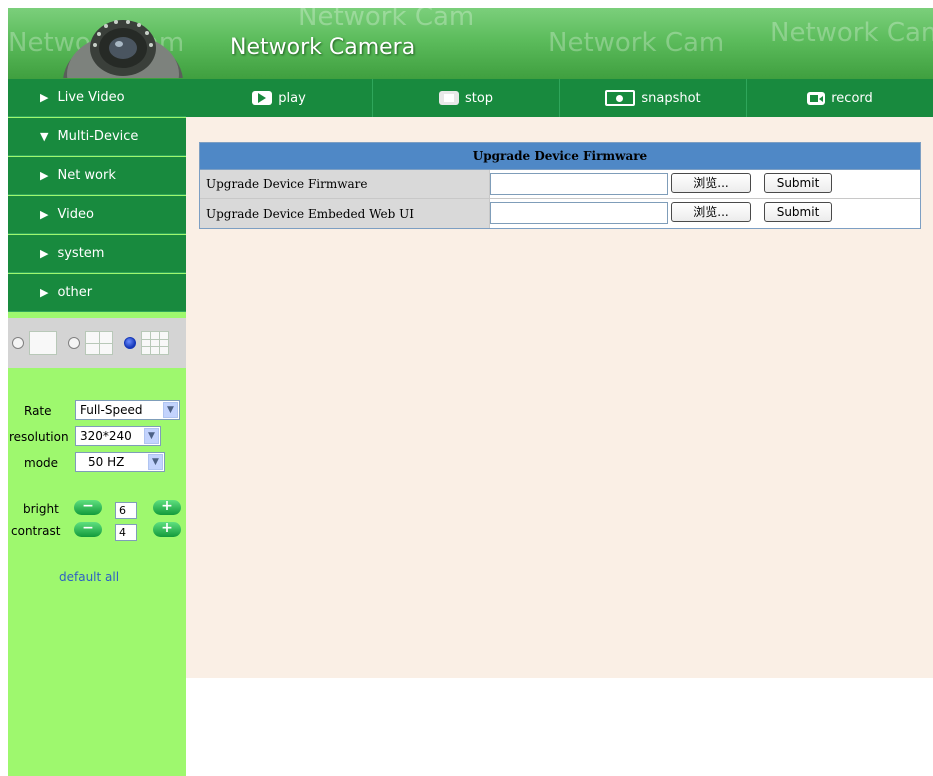 This screenshot has height=776, width=933. I want to click on stop-icon, so click(448, 98).